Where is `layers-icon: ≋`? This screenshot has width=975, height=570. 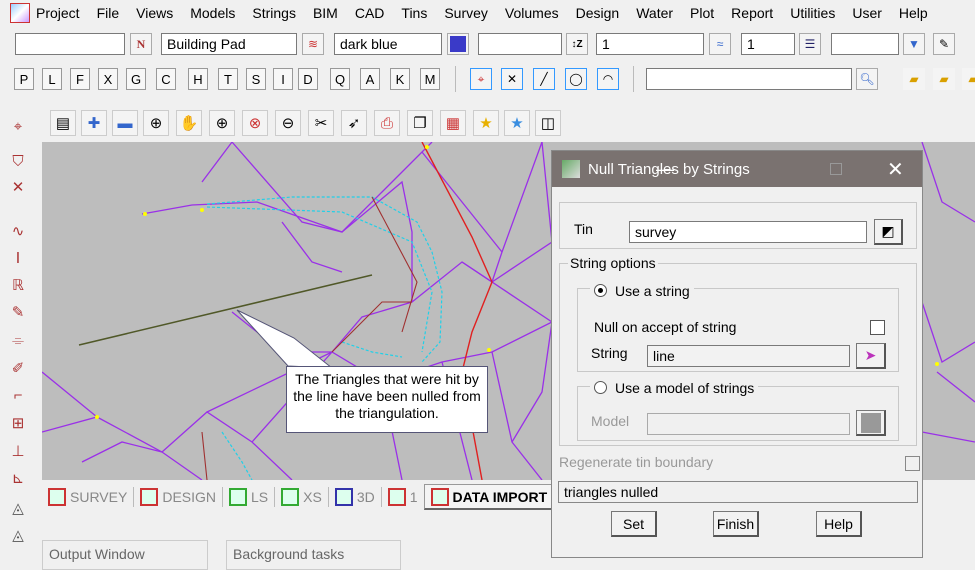
layers-icon: ≋ is located at coordinates (313, 44).